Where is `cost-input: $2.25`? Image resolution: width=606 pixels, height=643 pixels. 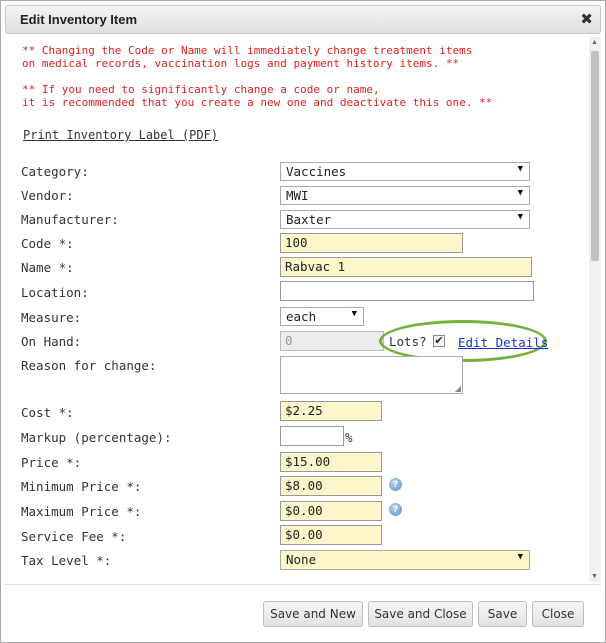
cost-input: $2.25 is located at coordinates (331, 411).